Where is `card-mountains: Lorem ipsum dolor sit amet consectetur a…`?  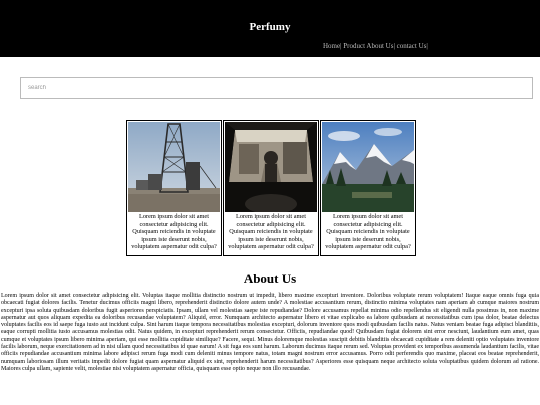
card-mountains: Lorem ipsum dolor sit amet consectetur a… is located at coordinates (368, 188).